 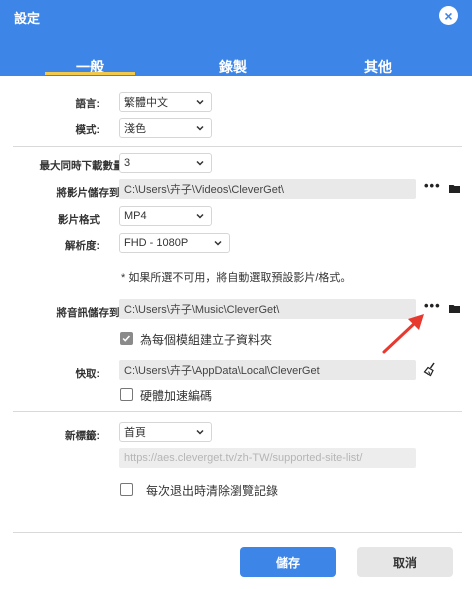 What do you see at coordinates (83, 166) in the screenshot?
I see `max-downloads-label: 最大同時下載數量:` at bounding box center [83, 166].